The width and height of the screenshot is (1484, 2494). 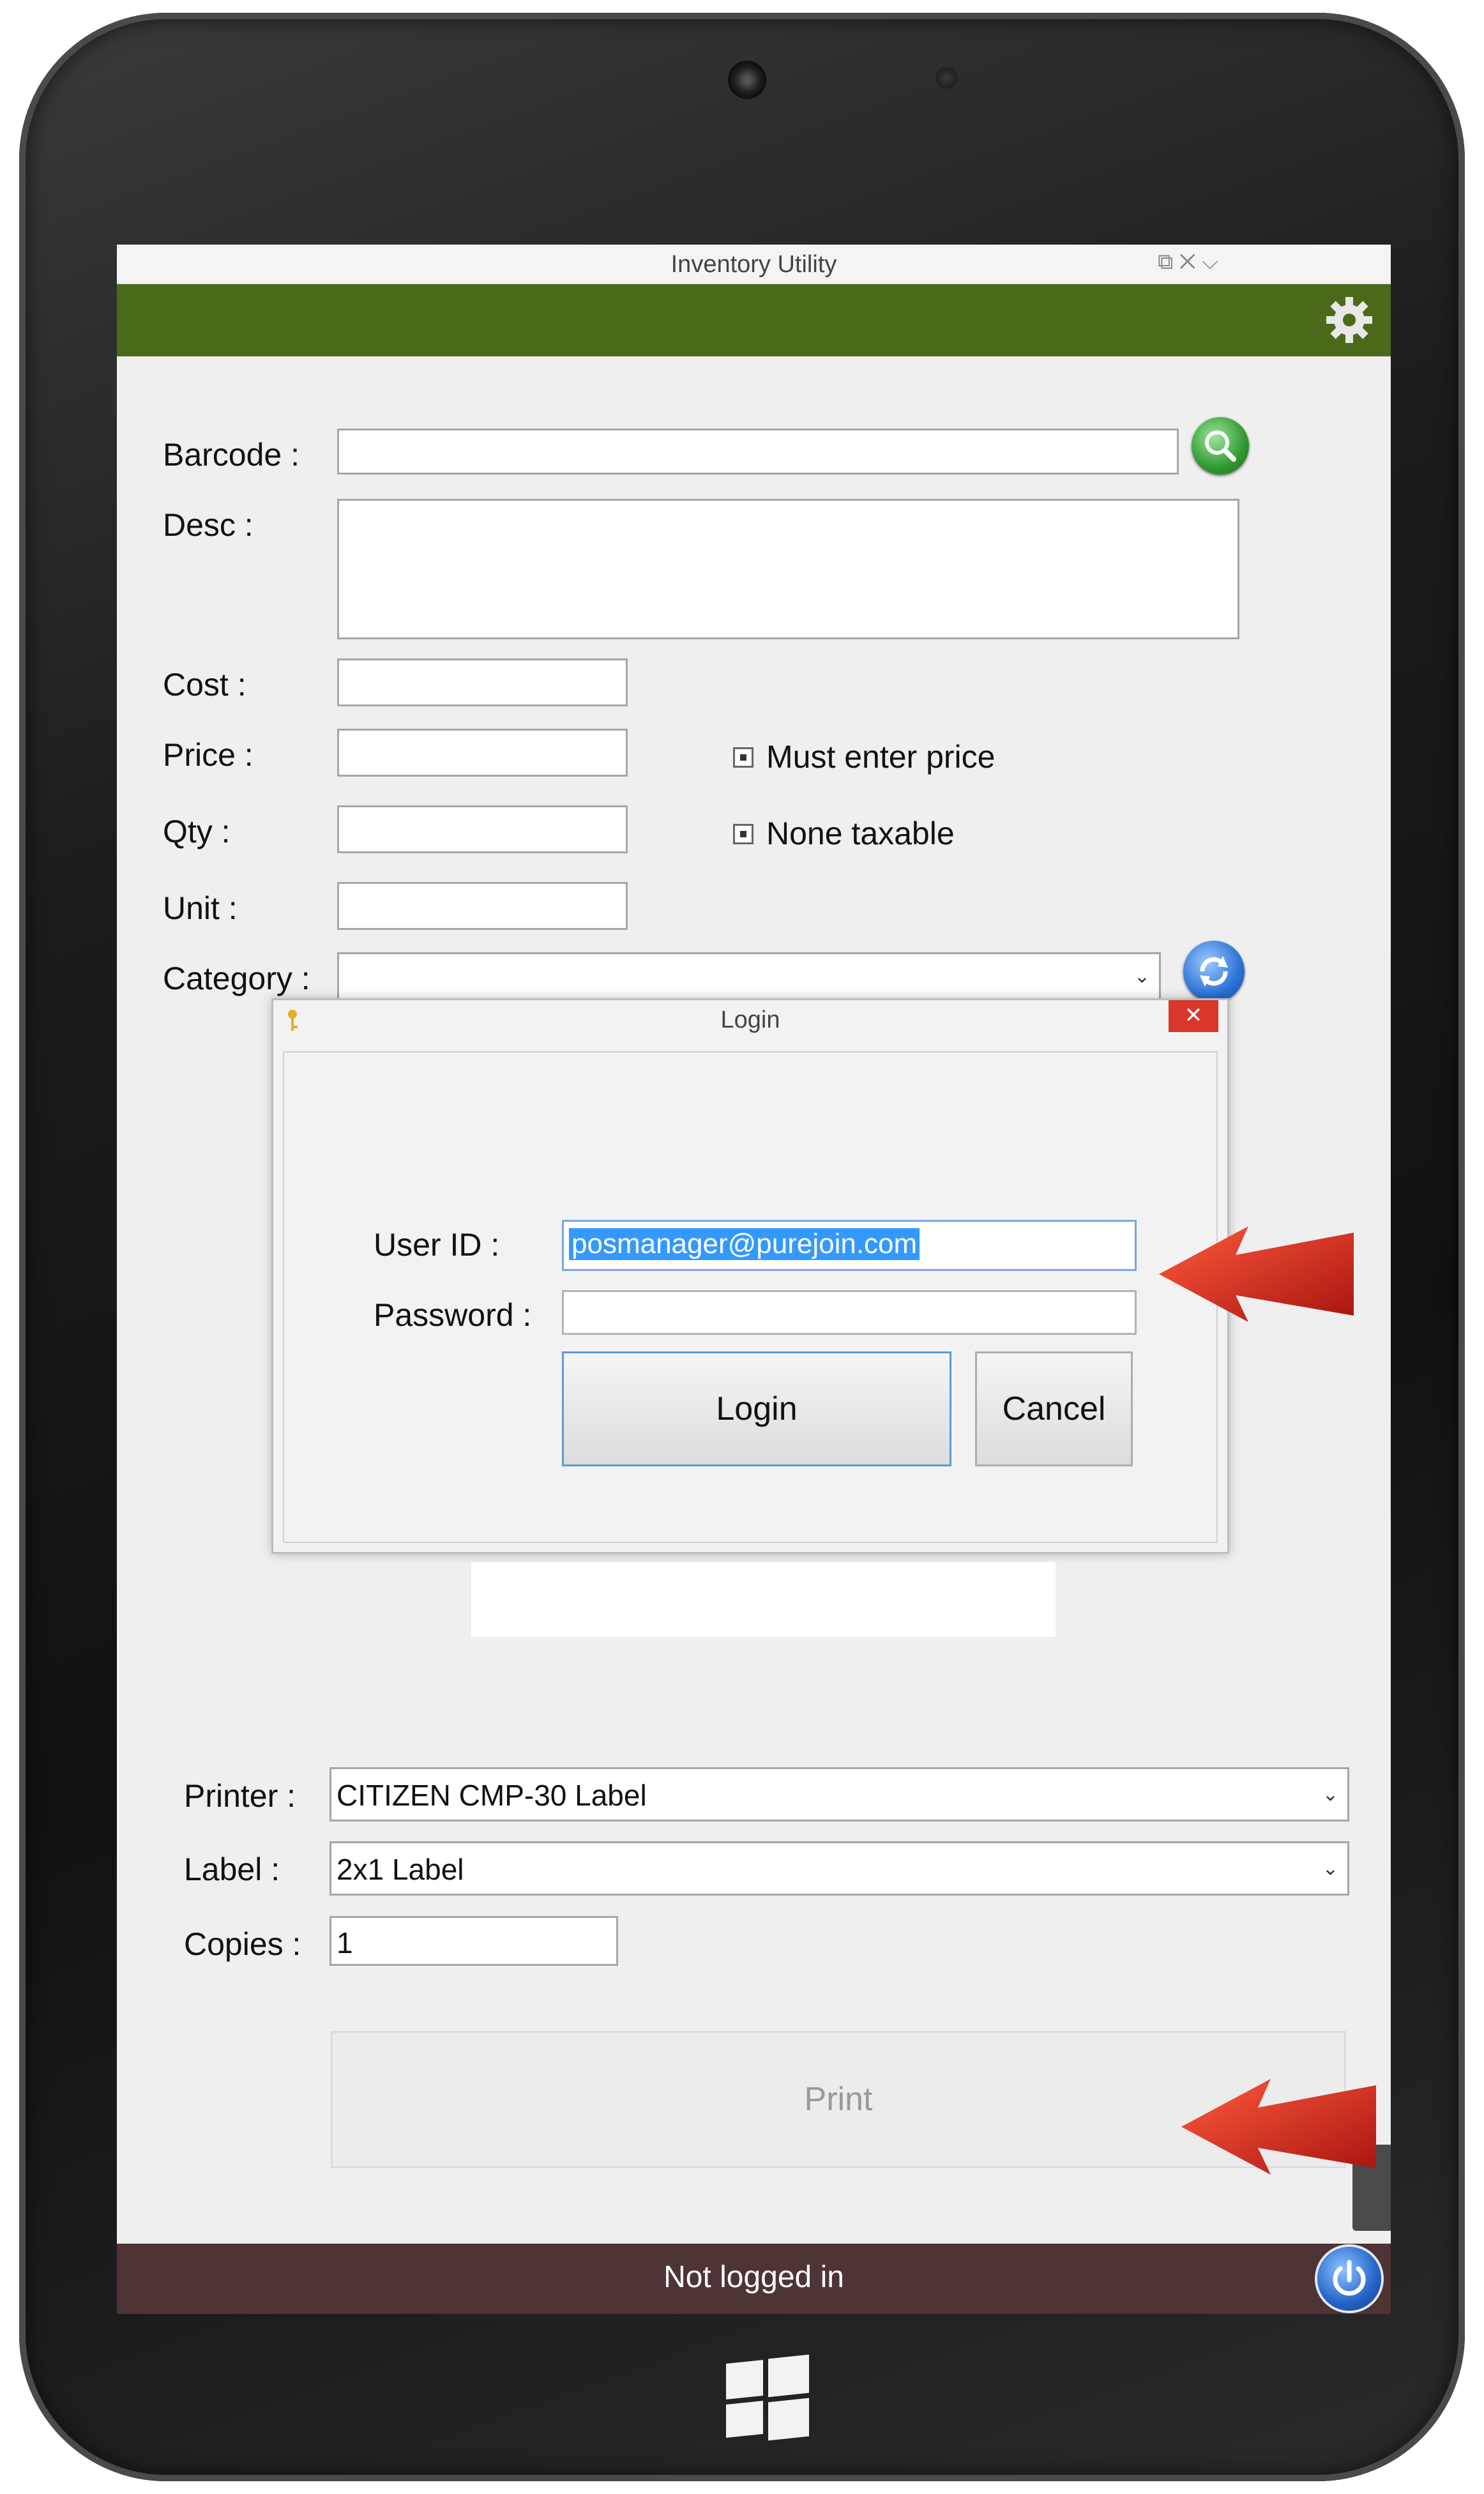 What do you see at coordinates (231, 455) in the screenshot?
I see `barcode-label: Barcode :` at bounding box center [231, 455].